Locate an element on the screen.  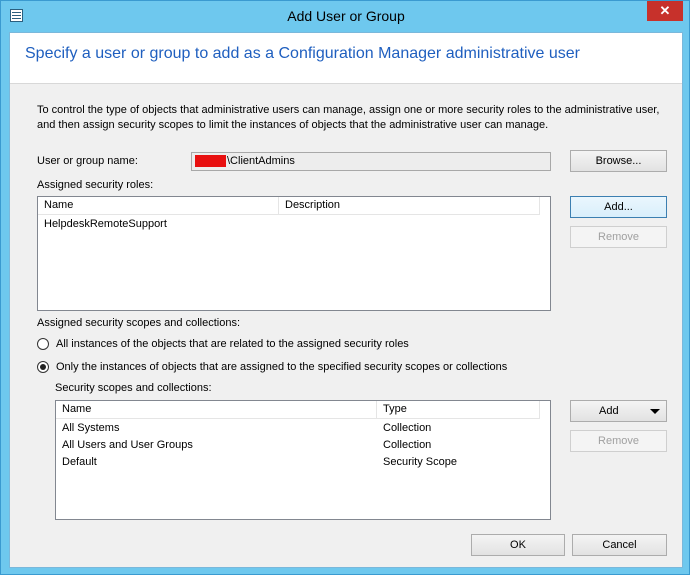
table-row: All Users and User Groups Collection is located at coordinates (303, 445).